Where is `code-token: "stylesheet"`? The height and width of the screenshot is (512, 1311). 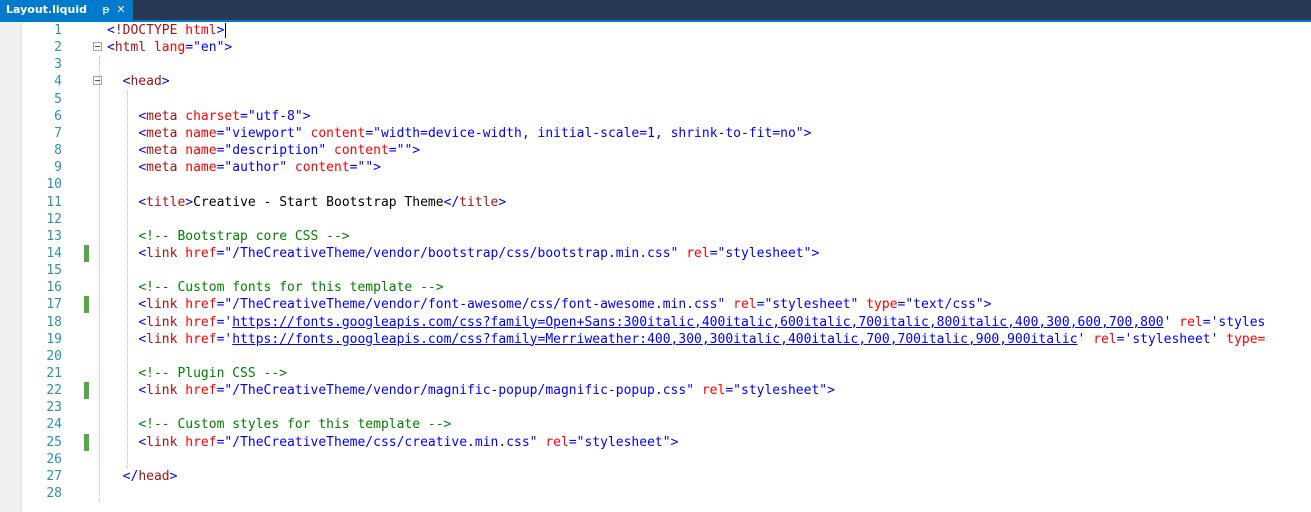
code-token: "stylesheet" is located at coordinates (811, 305).